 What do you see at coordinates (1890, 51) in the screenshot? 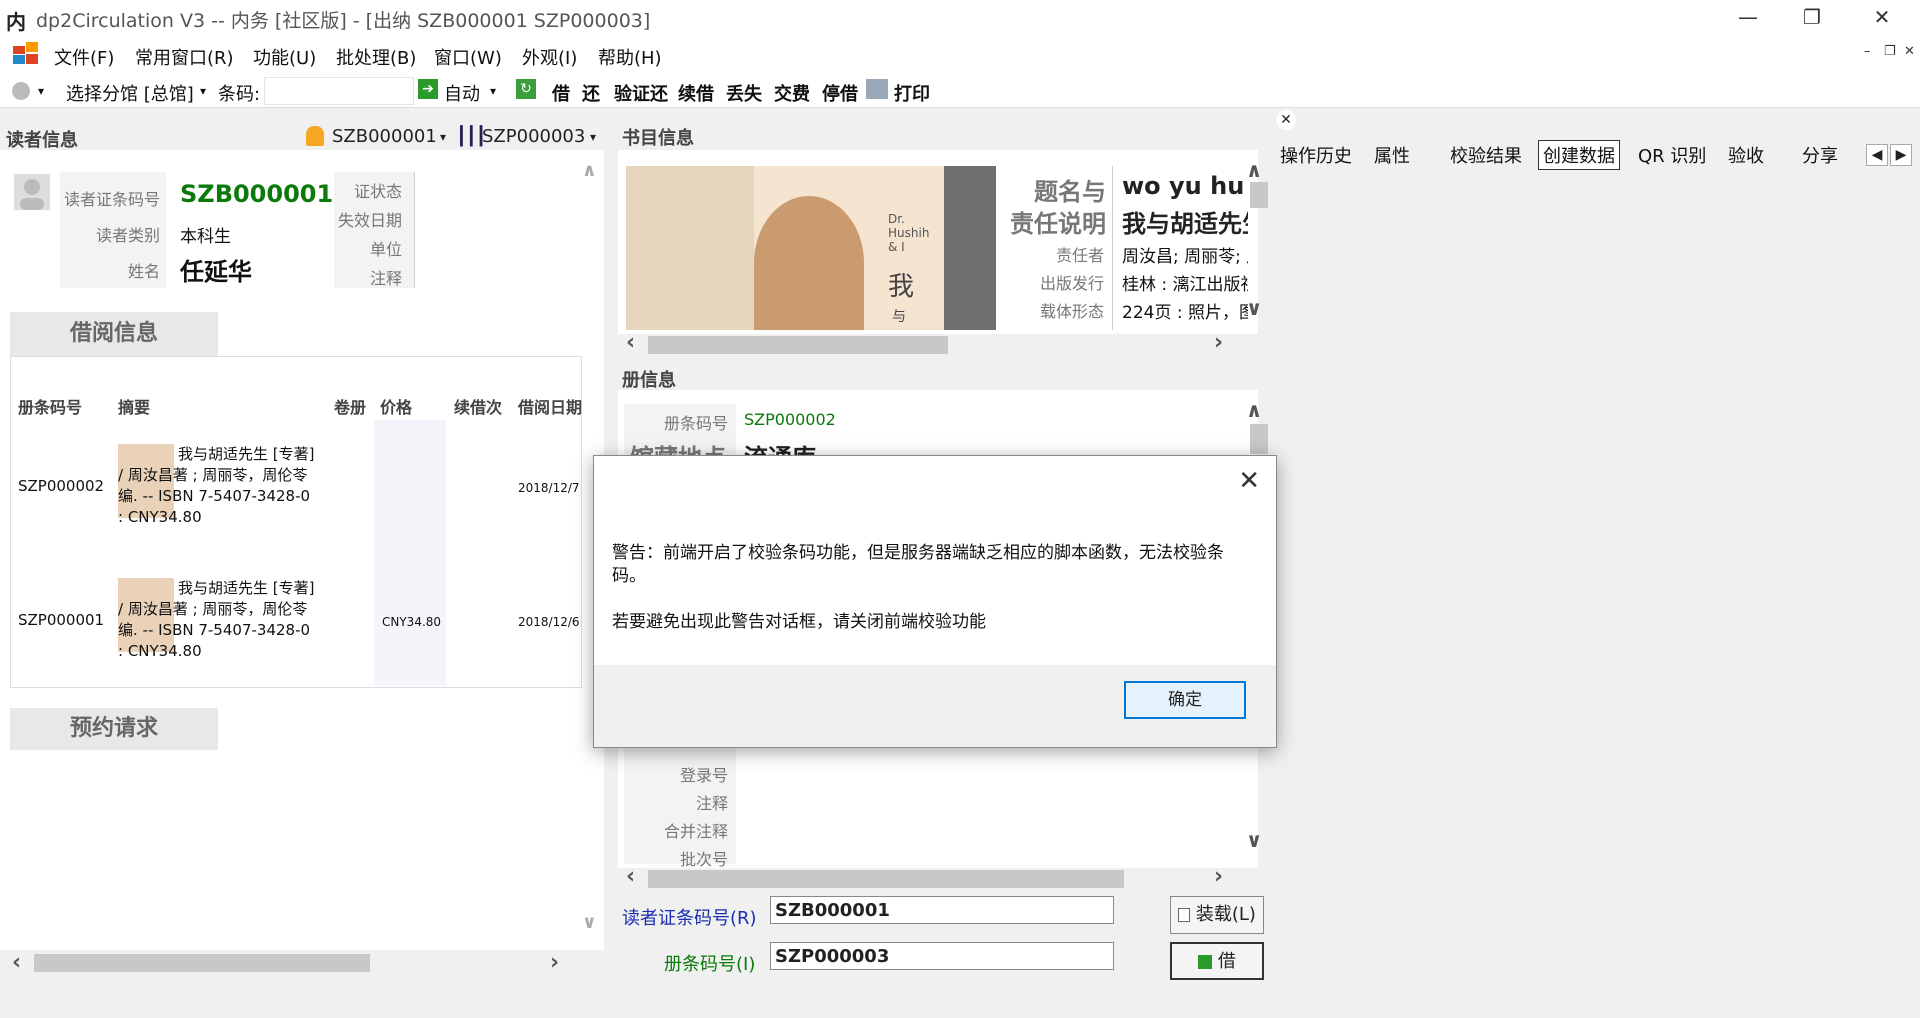
I see `mdi-restore-icon: ❐` at bounding box center [1890, 51].